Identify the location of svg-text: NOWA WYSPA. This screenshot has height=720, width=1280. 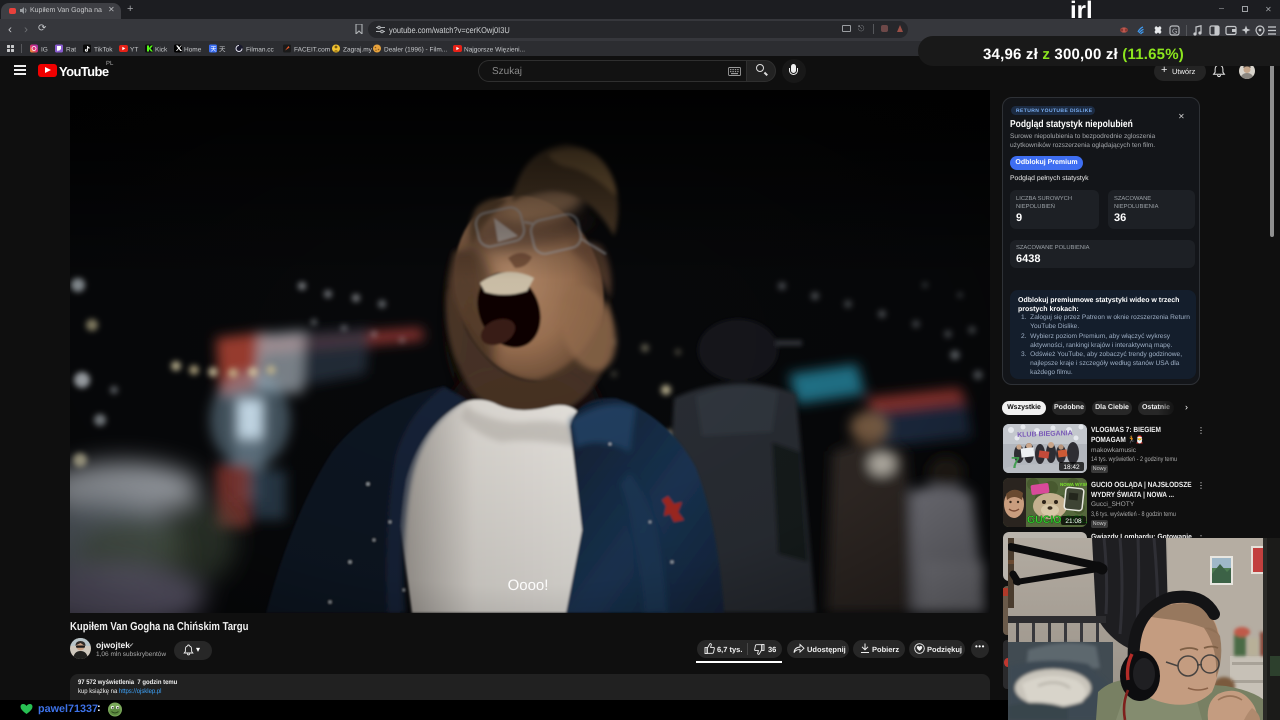
(1073, 484).